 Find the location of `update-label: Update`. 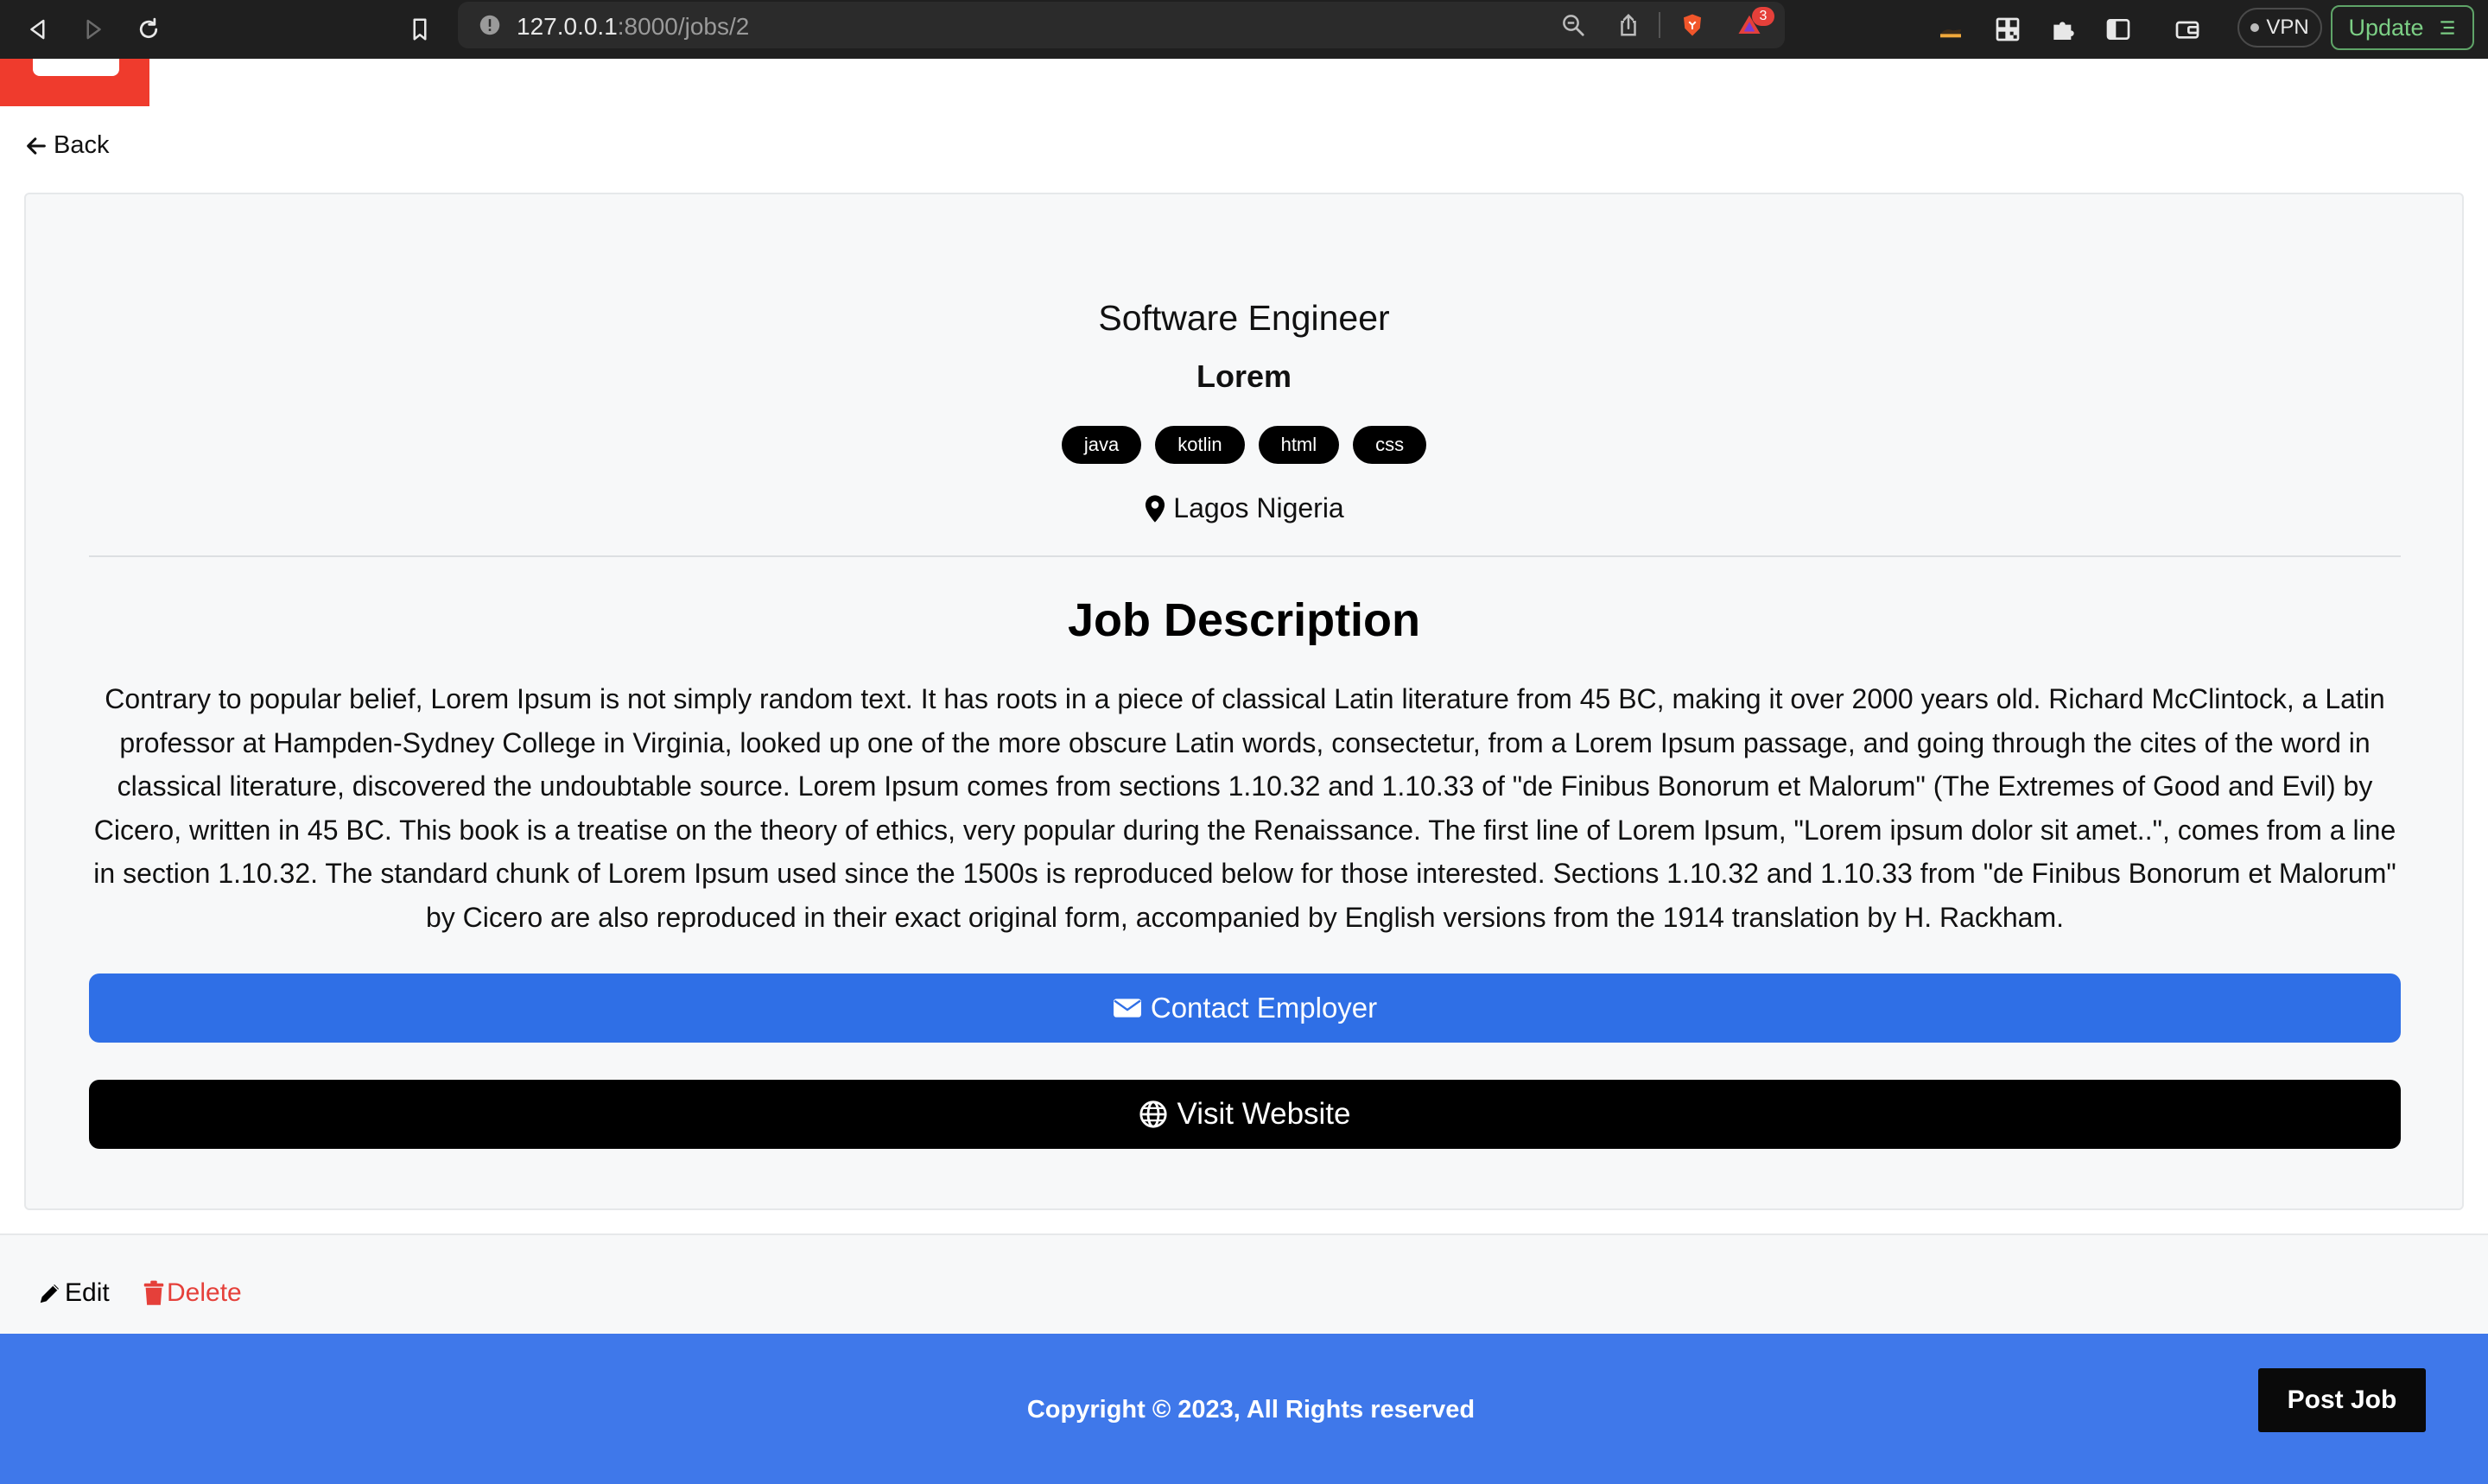

update-label: Update is located at coordinates (2386, 27).